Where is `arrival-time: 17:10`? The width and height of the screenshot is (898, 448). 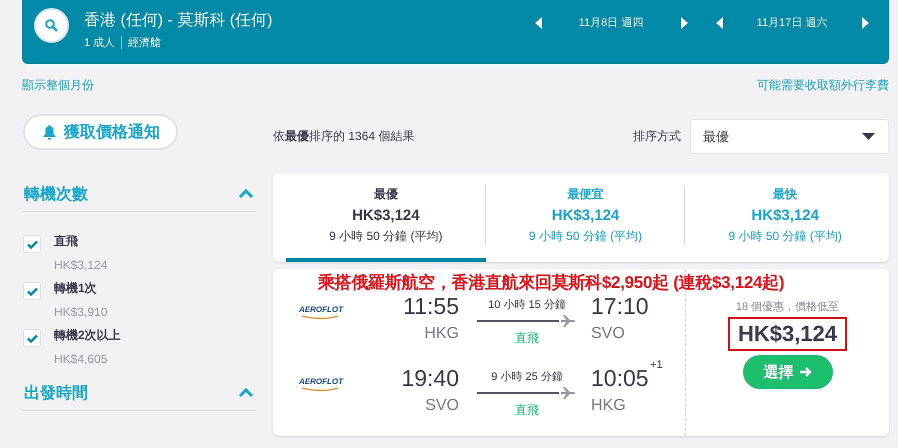
arrival-time: 17:10 is located at coordinates (620, 306).